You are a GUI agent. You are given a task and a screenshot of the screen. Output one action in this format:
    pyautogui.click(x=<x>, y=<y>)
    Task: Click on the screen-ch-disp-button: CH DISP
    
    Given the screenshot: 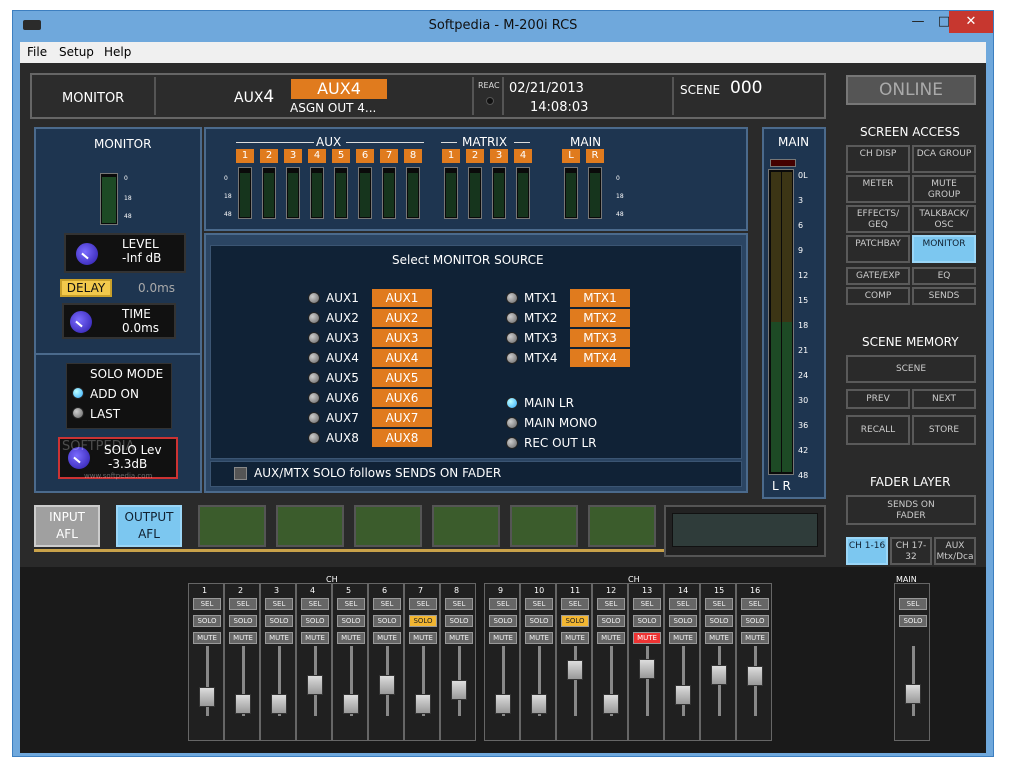 What is the action you would take?
    pyautogui.click(x=878, y=159)
    